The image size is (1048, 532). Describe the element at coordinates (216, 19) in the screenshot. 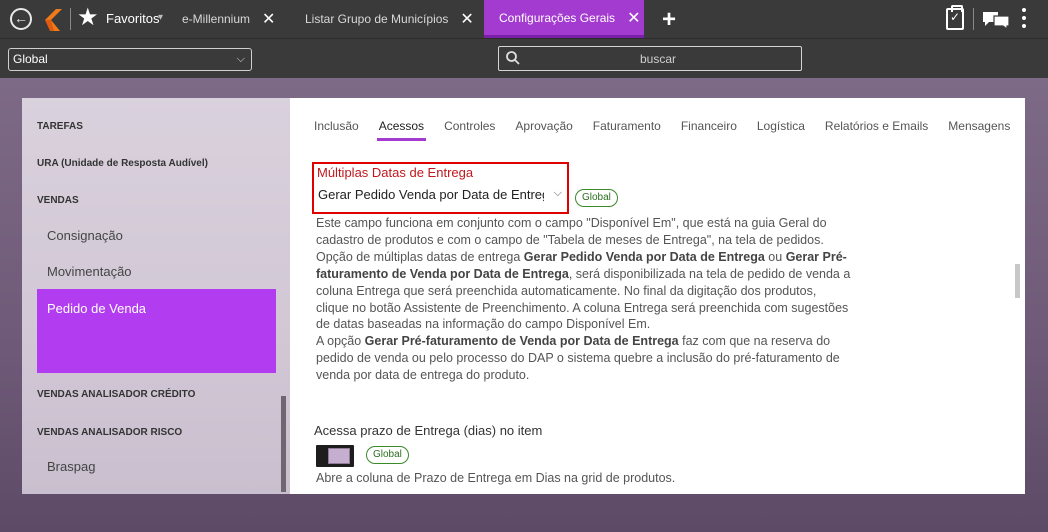

I see `tab-label: e-Millennium` at that location.